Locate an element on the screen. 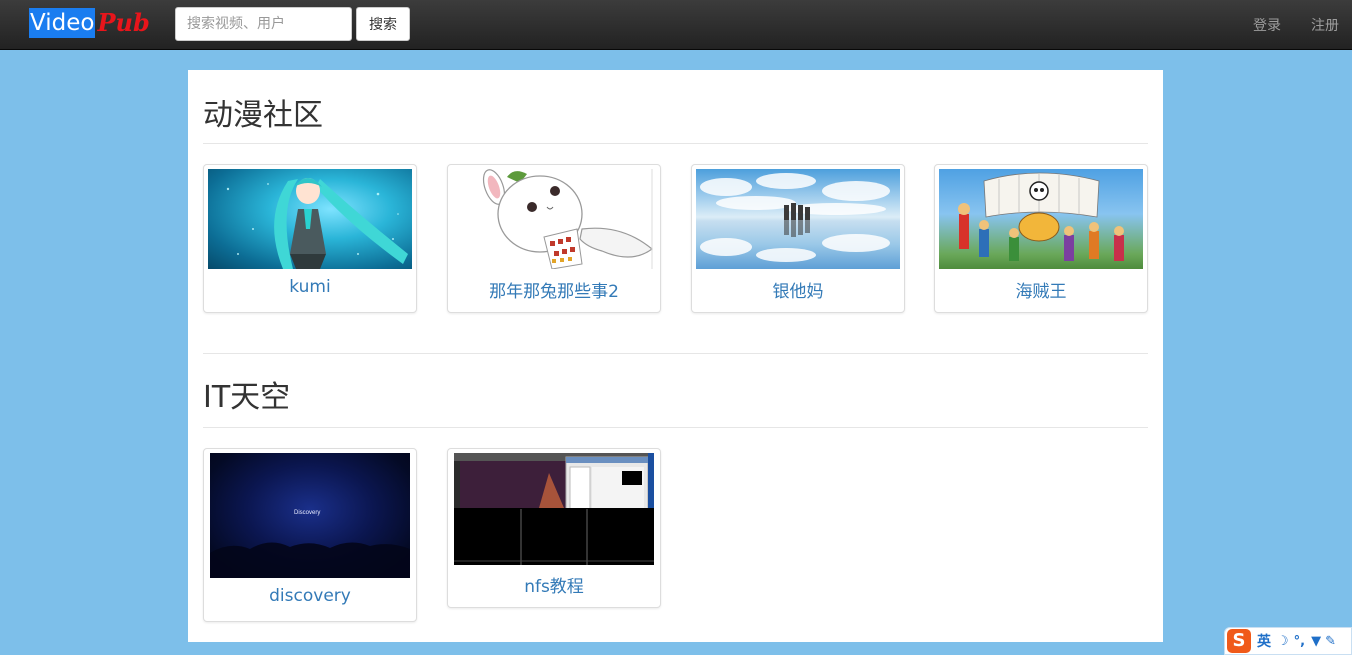 This screenshot has width=1352, height=655. thumbnail-discovery: Discovery is located at coordinates (310, 515).